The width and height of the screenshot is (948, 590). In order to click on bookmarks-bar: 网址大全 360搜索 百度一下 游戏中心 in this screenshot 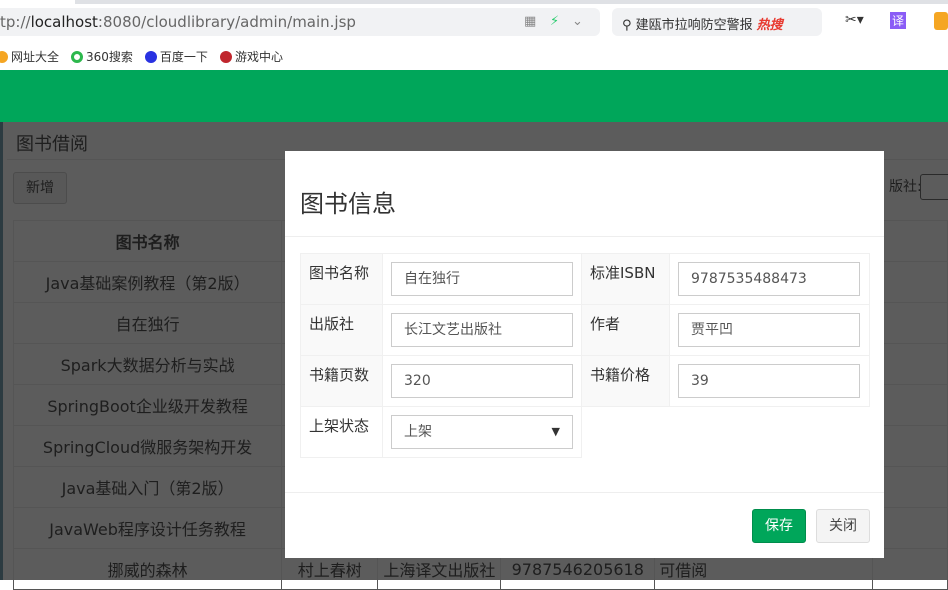, I will do `click(141, 56)`.